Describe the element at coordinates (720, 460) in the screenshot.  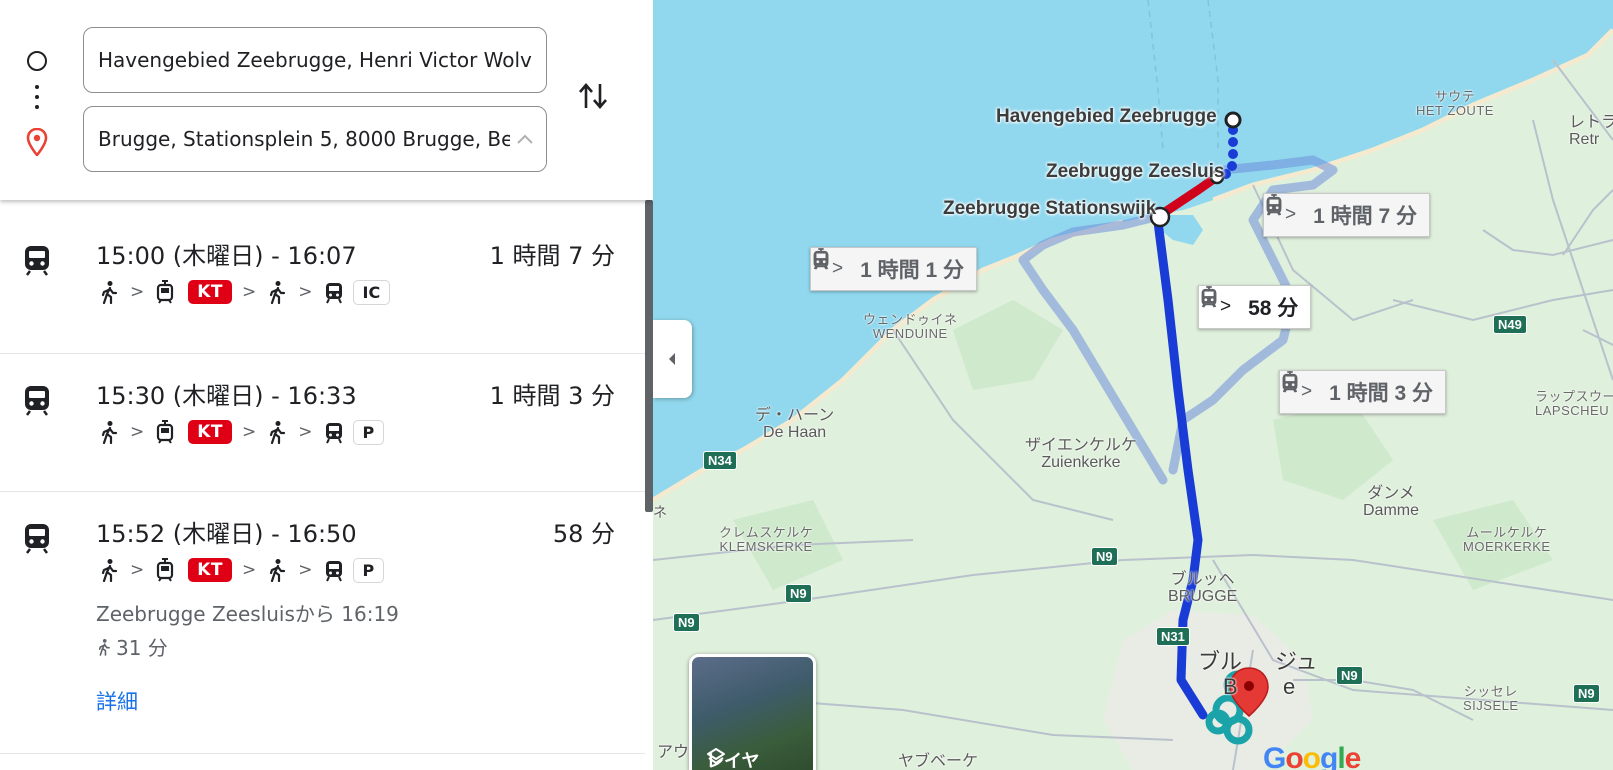
I see `road-badge: N34` at that location.